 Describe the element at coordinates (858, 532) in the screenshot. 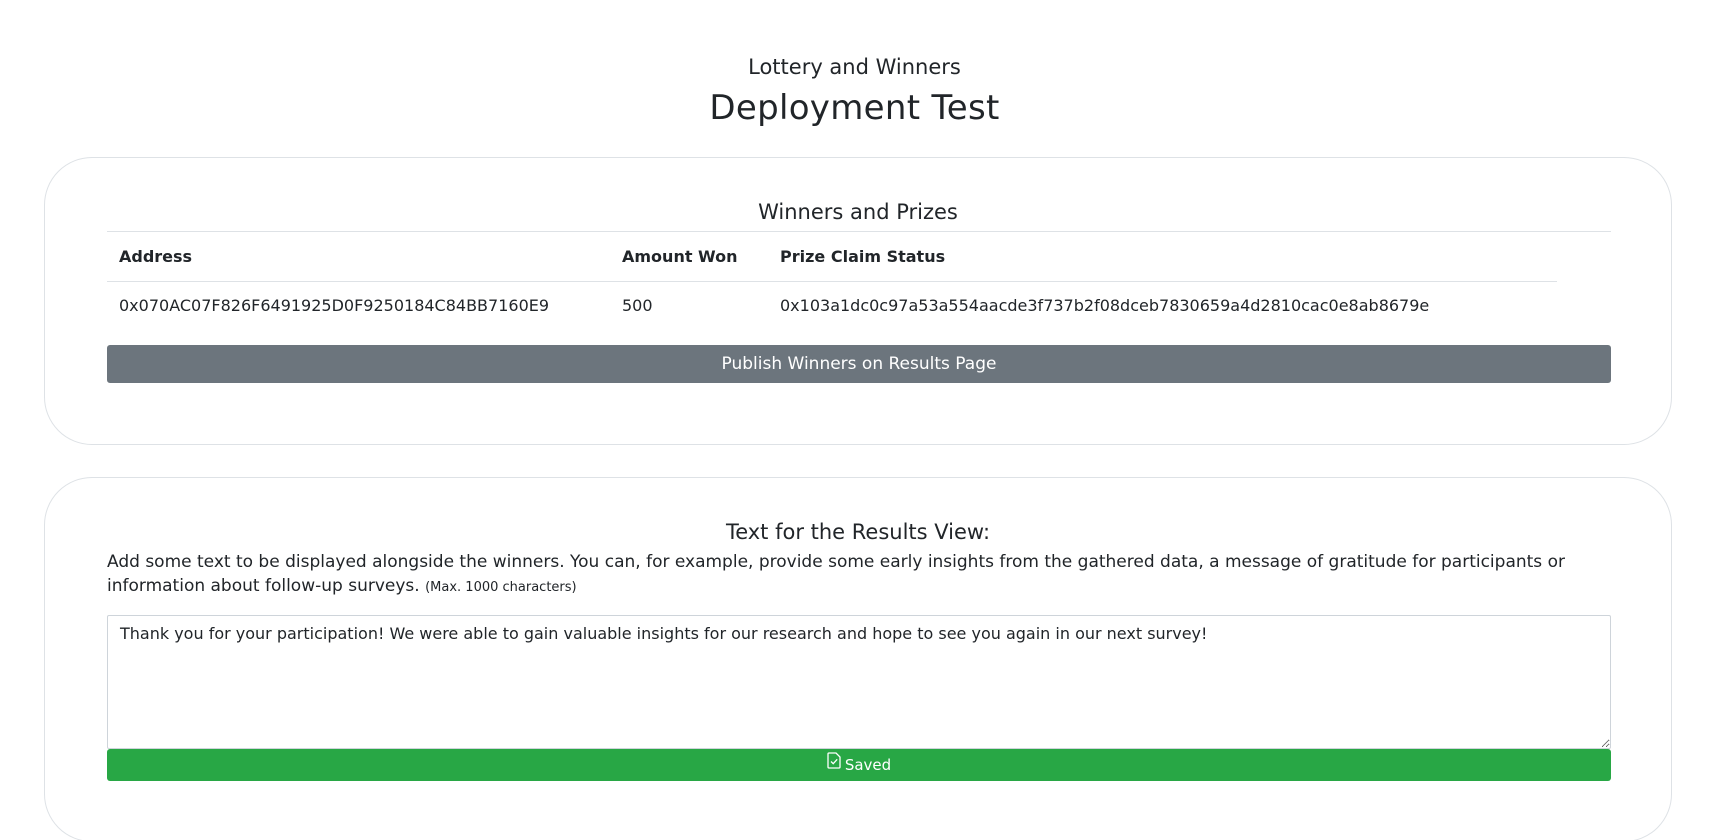

I see `results-section-title: Text for the Results View:` at that location.